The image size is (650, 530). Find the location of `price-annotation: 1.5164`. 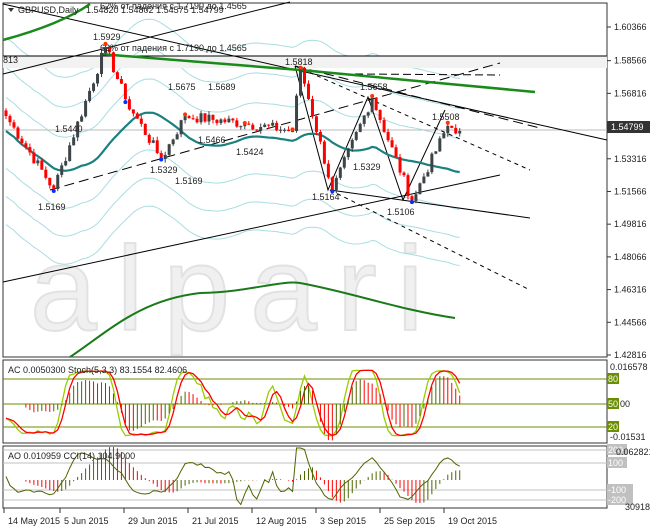

price-annotation: 1.5164 is located at coordinates (326, 197).